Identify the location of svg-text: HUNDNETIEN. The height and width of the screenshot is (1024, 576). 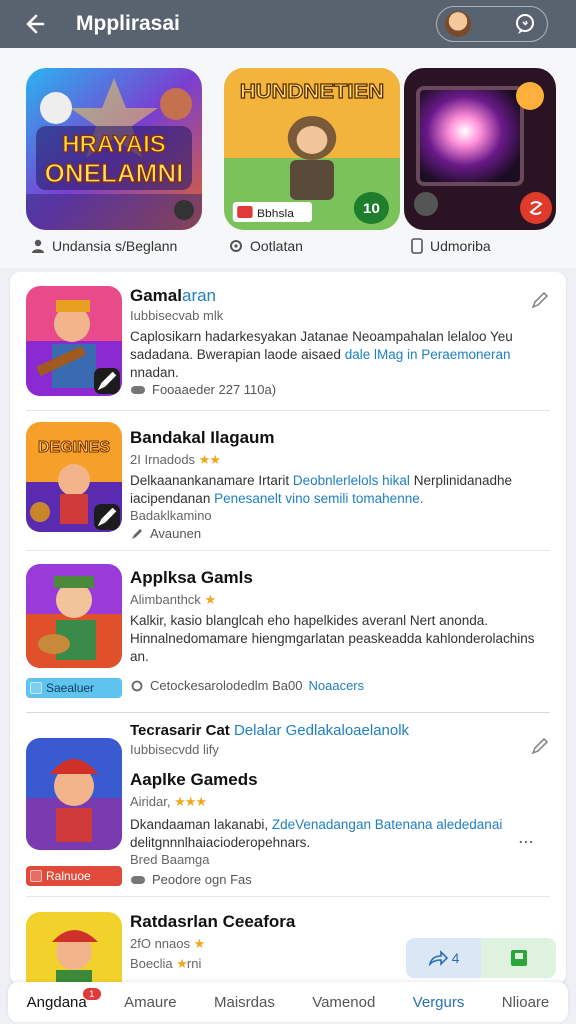
(312, 92).